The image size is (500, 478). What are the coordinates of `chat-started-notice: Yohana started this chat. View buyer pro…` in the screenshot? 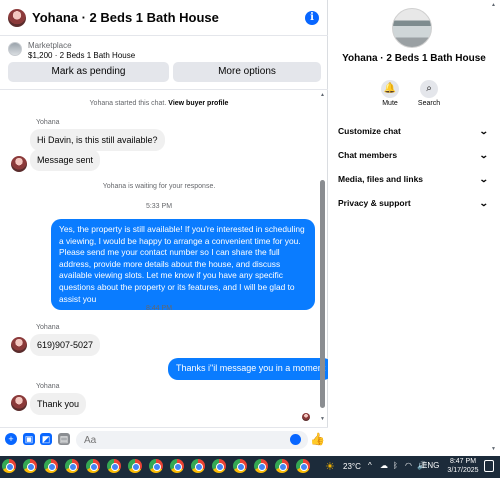 It's located at (159, 103).